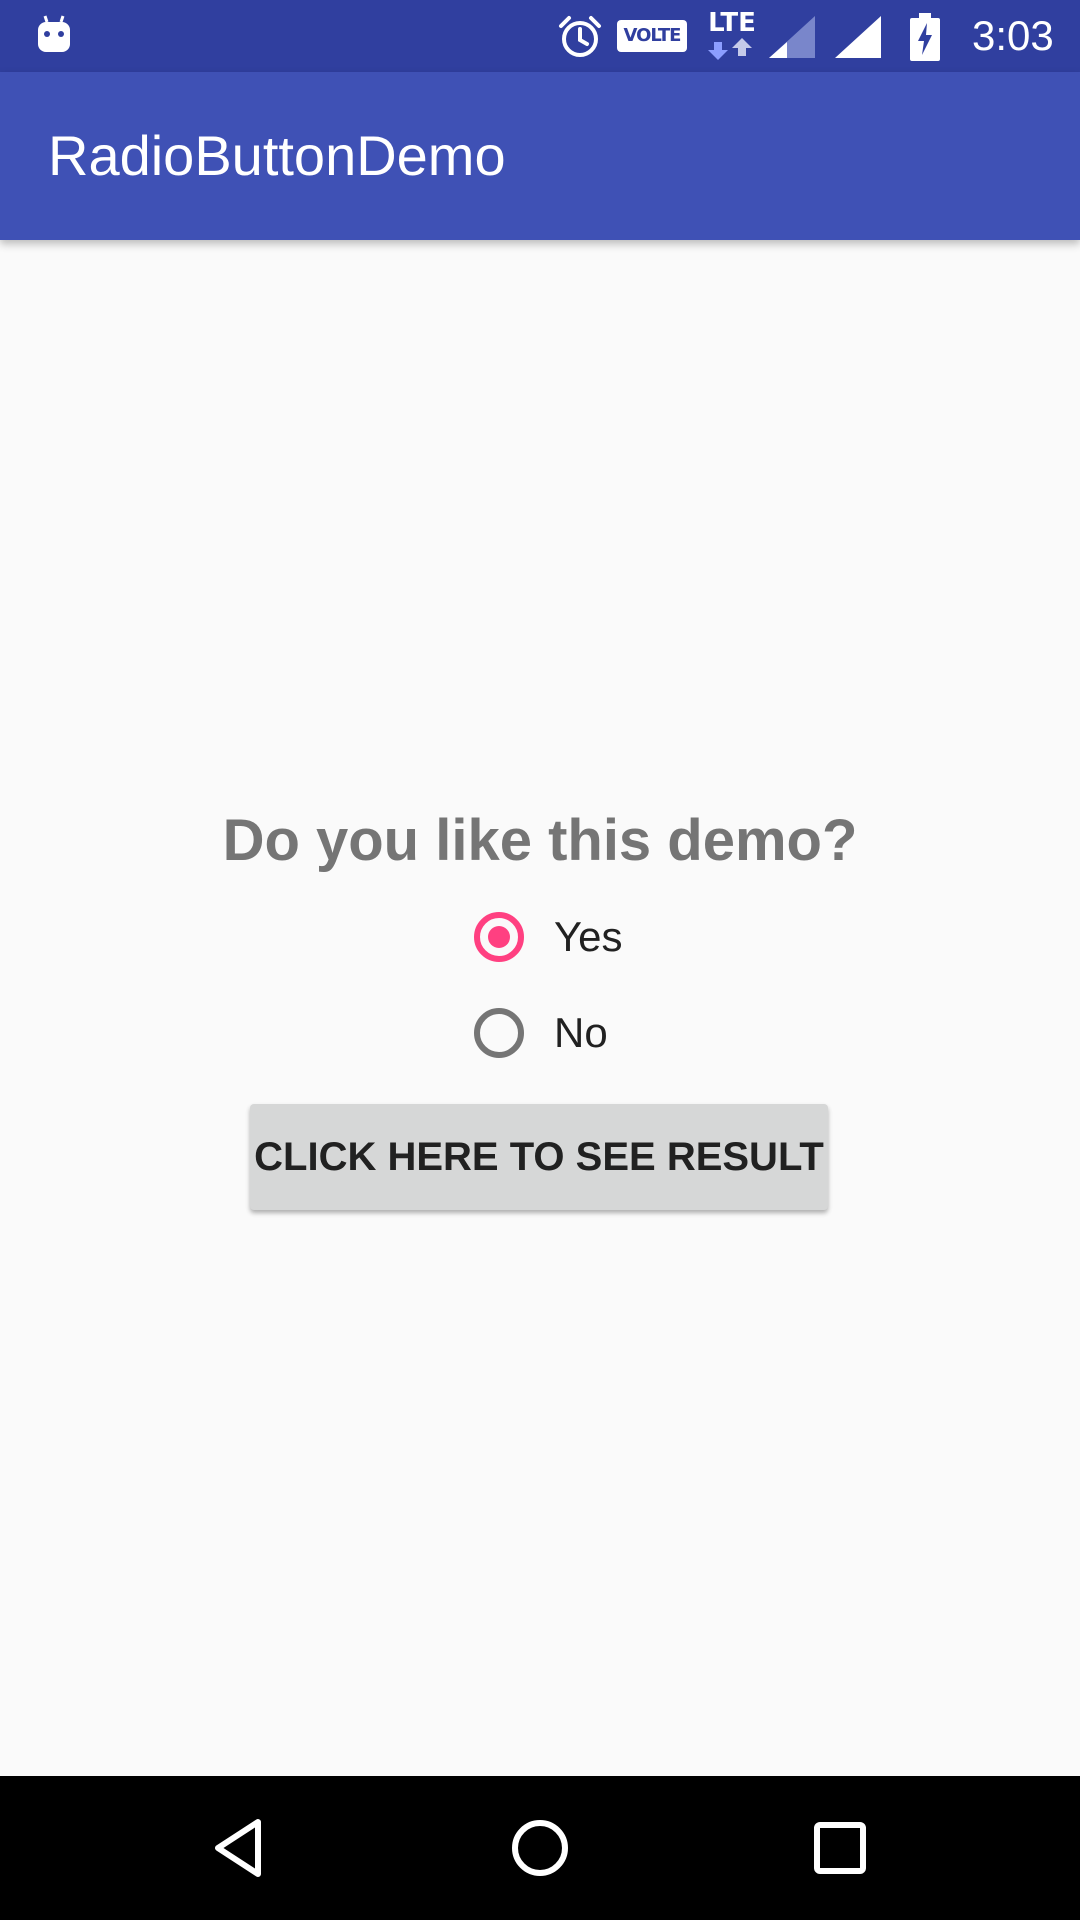 This screenshot has width=1080, height=1920. I want to click on radio-label-yes: Yes, so click(588, 936).